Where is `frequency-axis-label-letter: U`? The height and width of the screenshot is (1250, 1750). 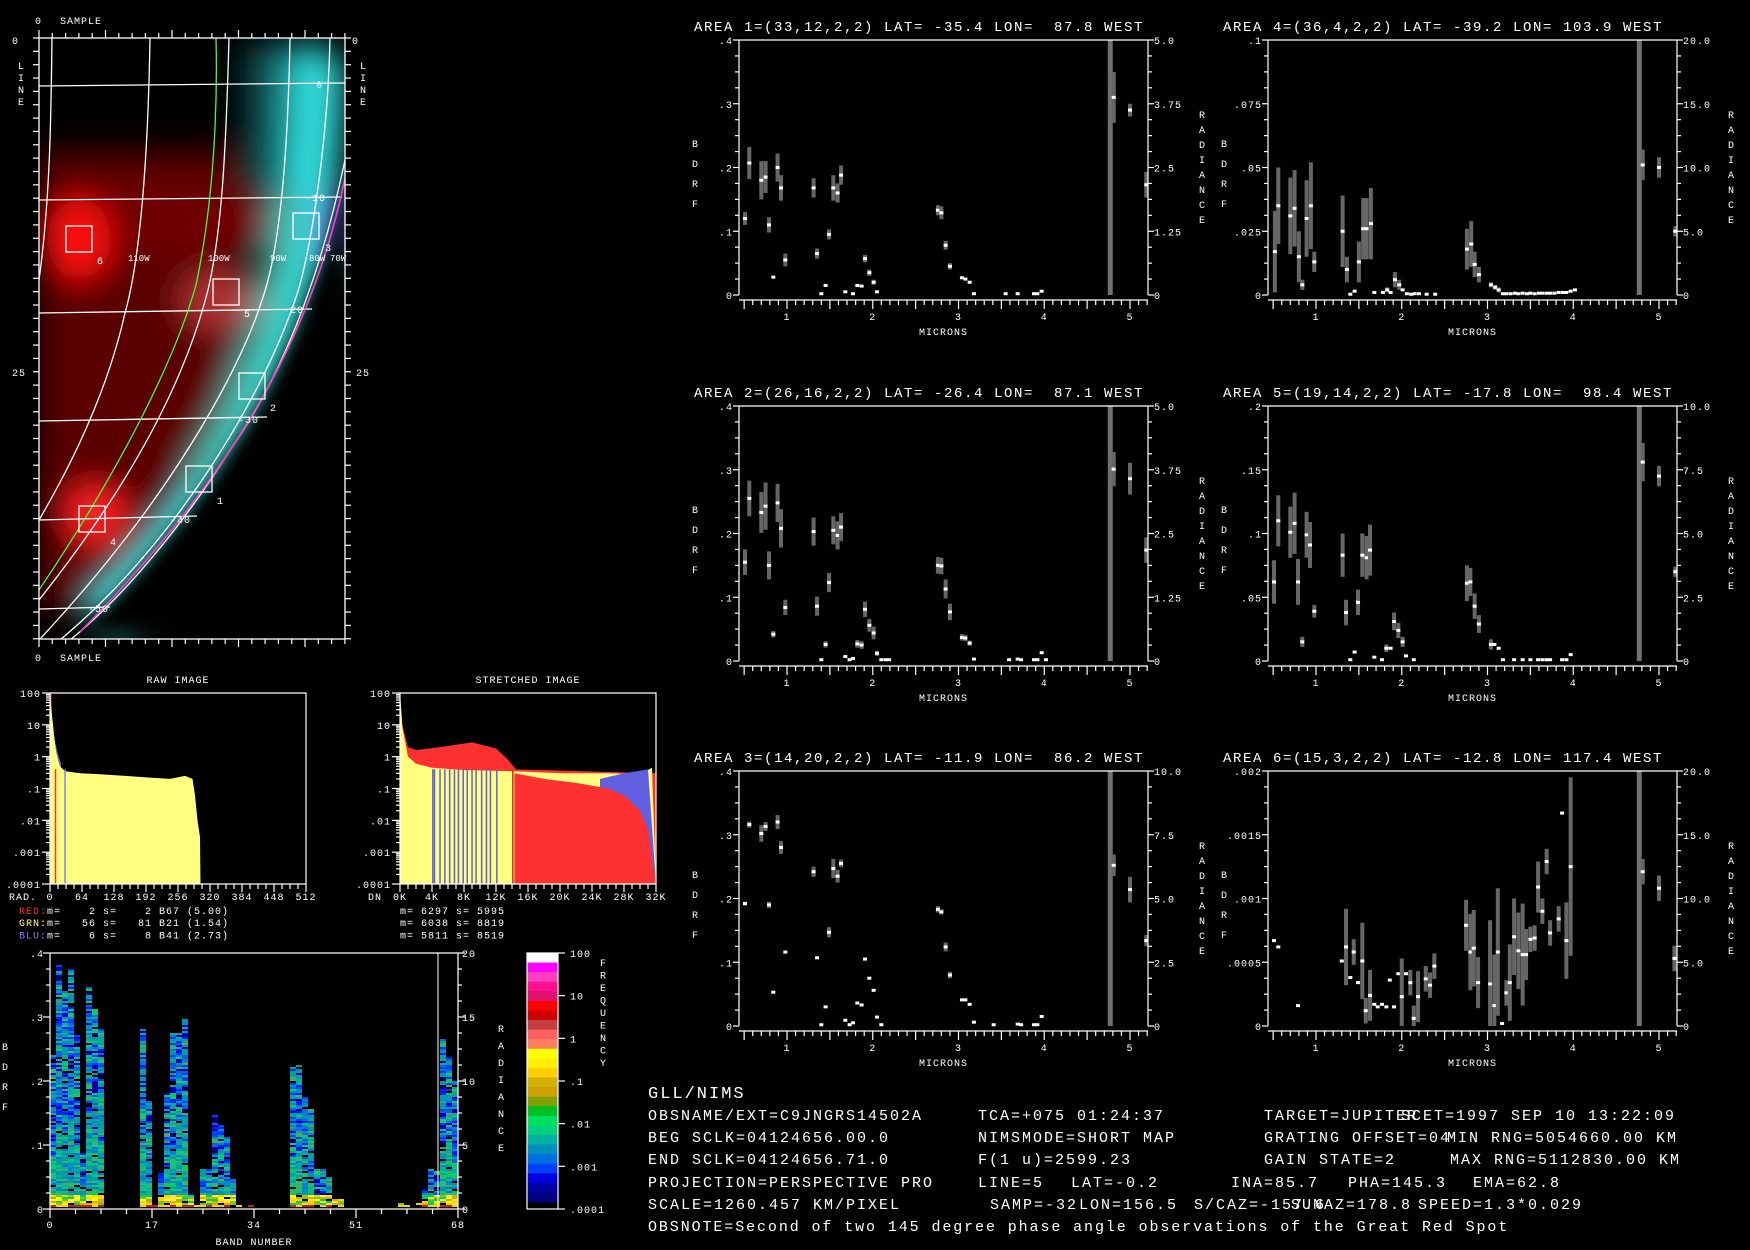
frequency-axis-label-letter: U is located at coordinates (603, 1014).